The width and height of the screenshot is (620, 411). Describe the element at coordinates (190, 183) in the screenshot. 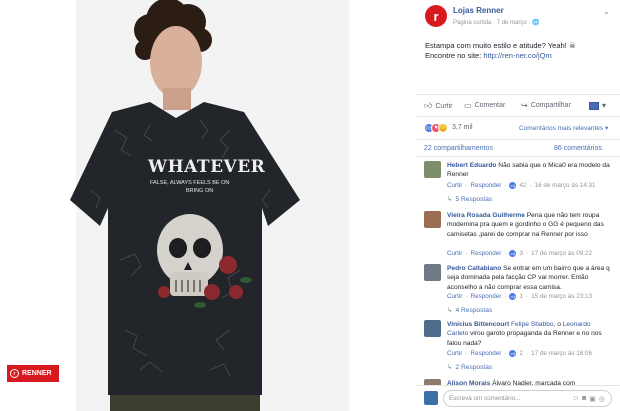

I see `shirt-subline: FALSE, ALWAYS FEELS BE ON` at that location.